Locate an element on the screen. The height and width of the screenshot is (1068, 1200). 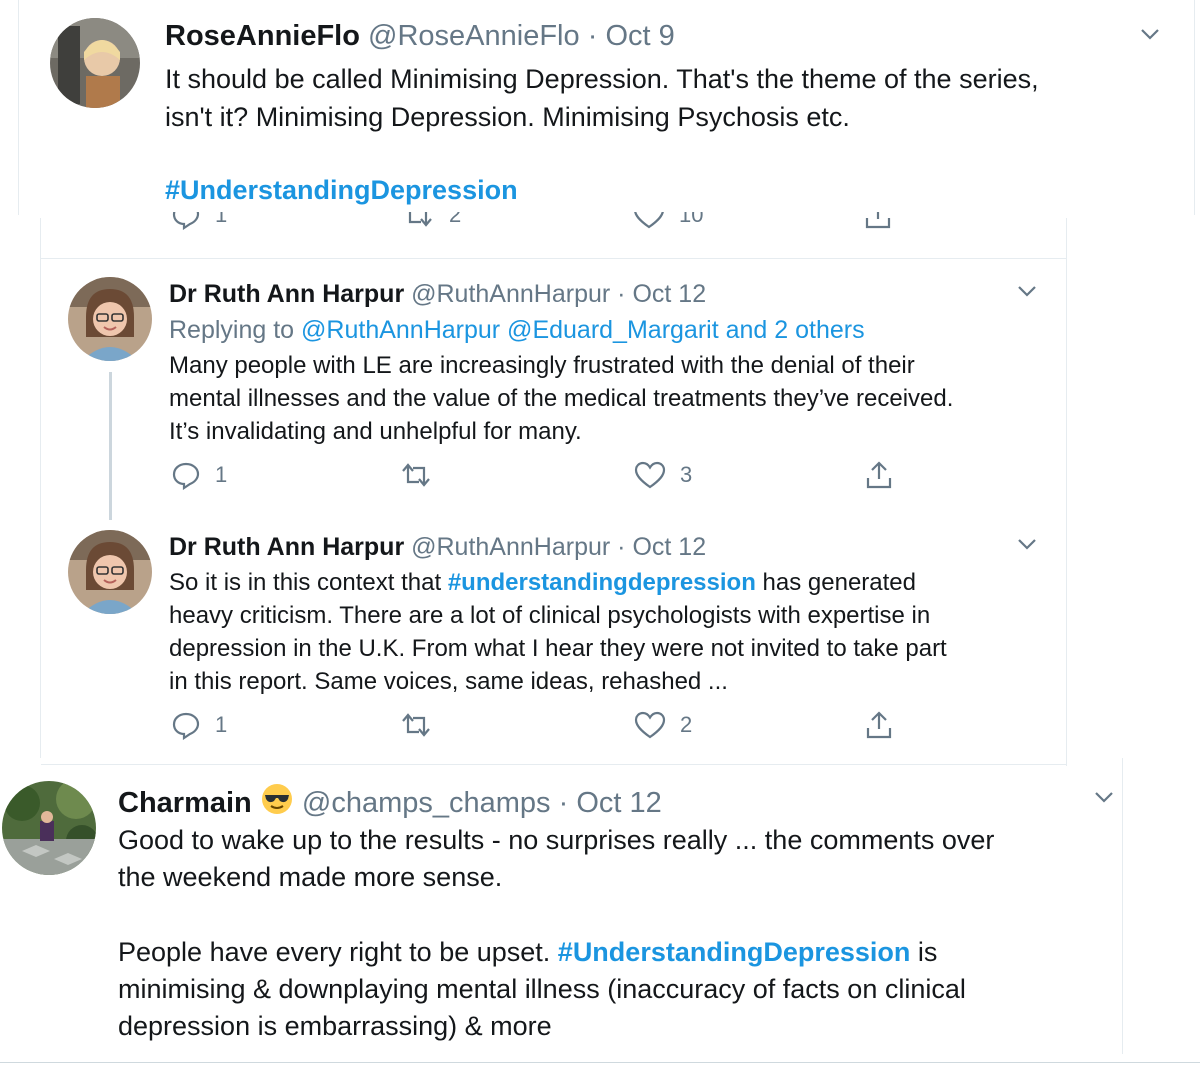
like-count: 3 is located at coordinates (686, 474).